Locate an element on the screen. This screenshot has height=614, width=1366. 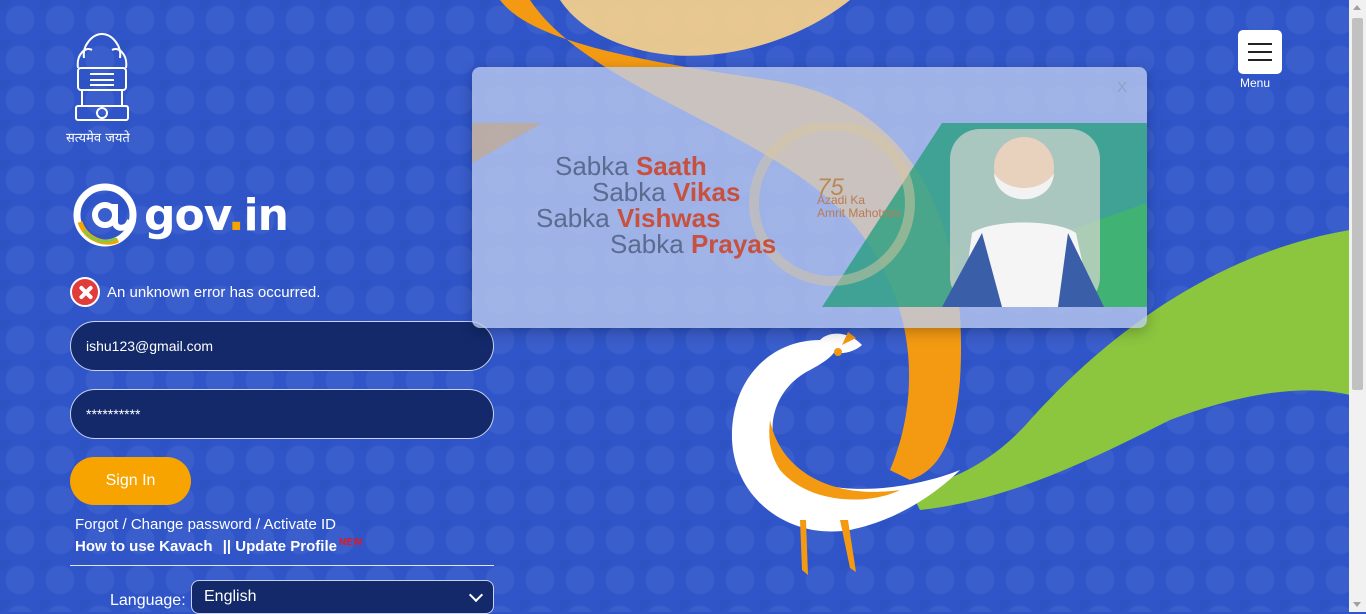
kavach-help-link: How to use Kavach is located at coordinates (144, 546).